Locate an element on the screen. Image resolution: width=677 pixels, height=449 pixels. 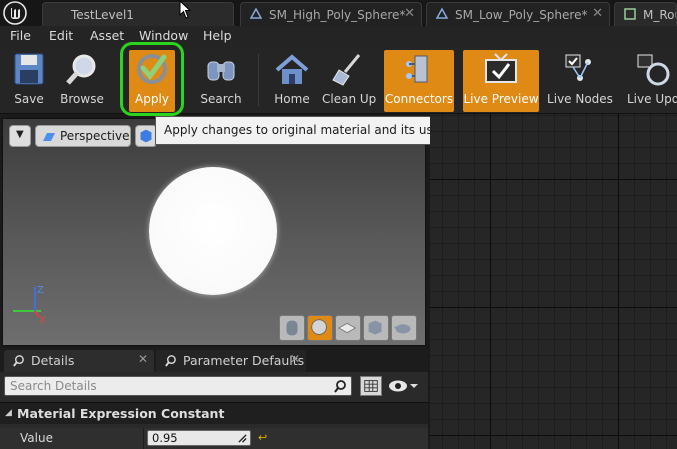
property-matrix-button is located at coordinates (371, 386).